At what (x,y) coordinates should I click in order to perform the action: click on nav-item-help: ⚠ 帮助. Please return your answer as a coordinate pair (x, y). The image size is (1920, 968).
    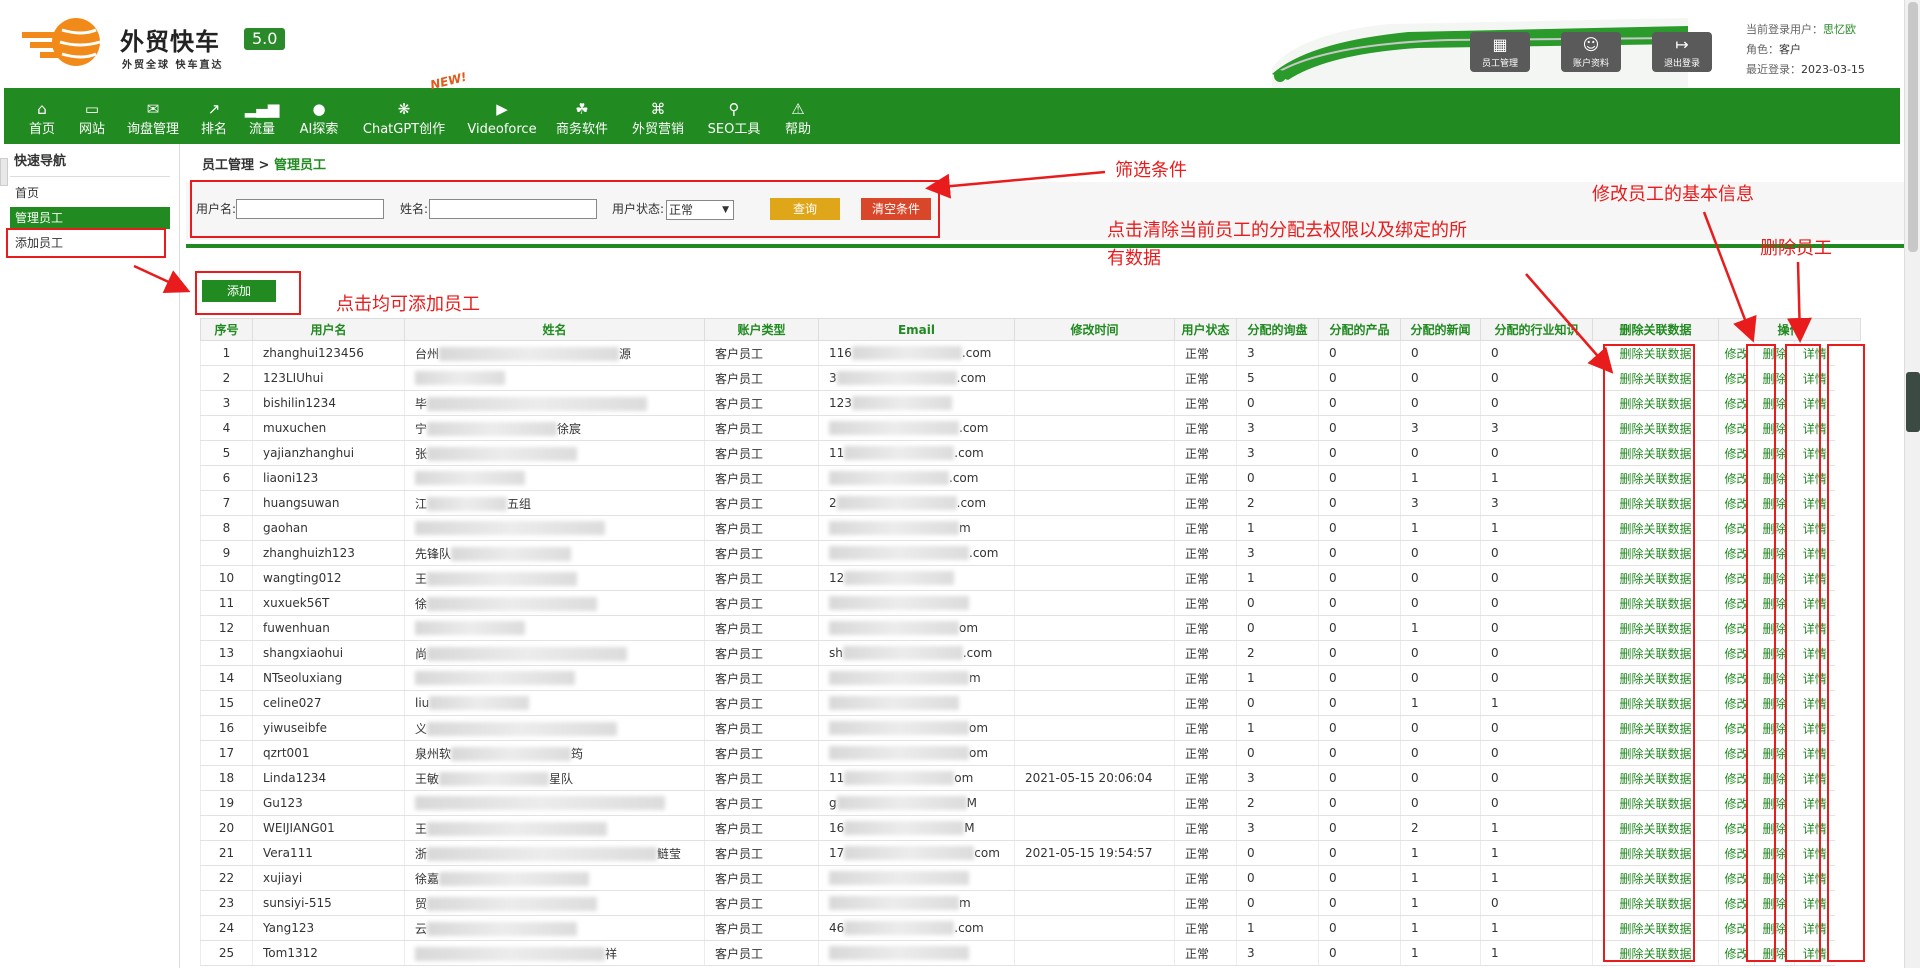
    Looking at the image, I should click on (798, 116).